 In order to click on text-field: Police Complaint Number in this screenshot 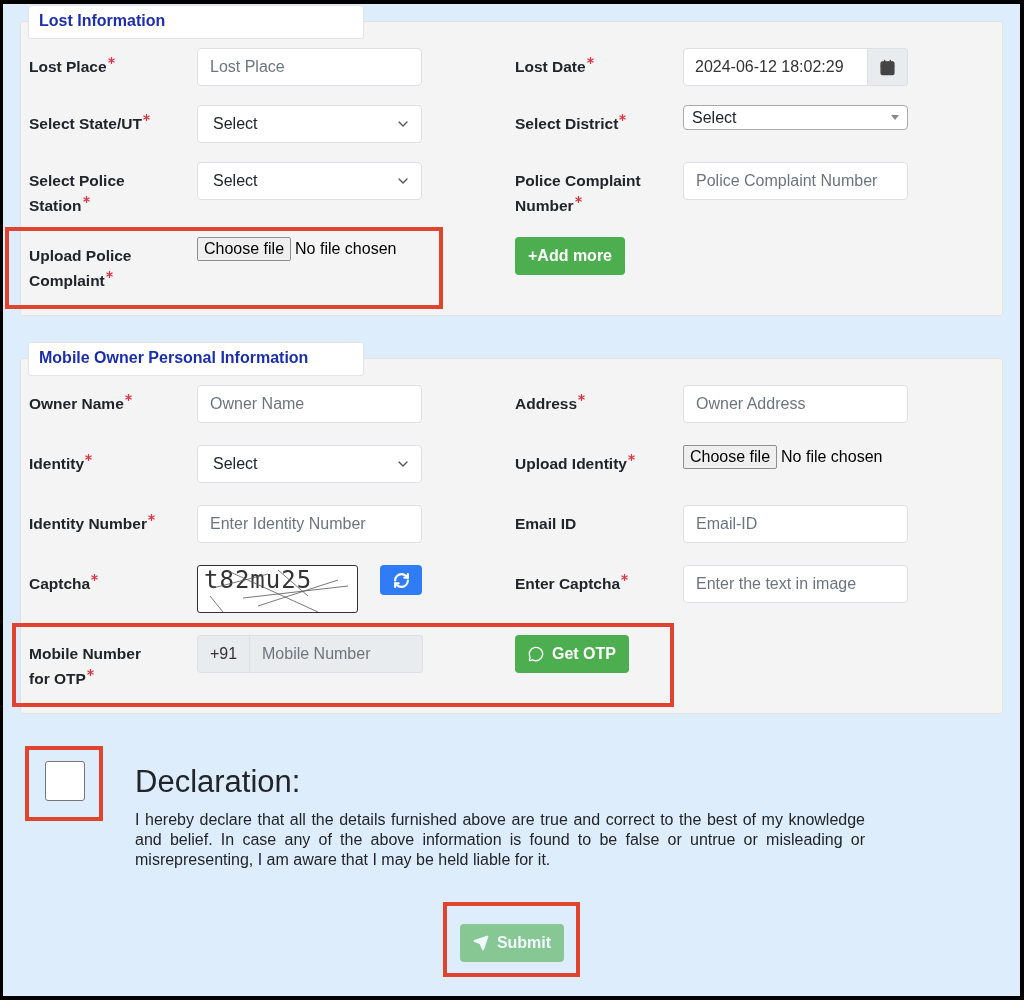, I will do `click(795, 181)`.